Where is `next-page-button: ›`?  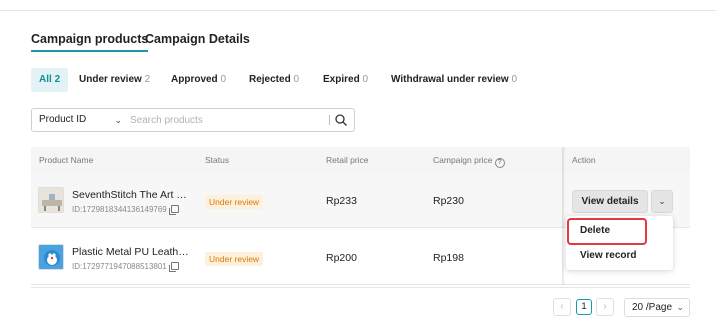
next-page-button: › is located at coordinates (605, 307).